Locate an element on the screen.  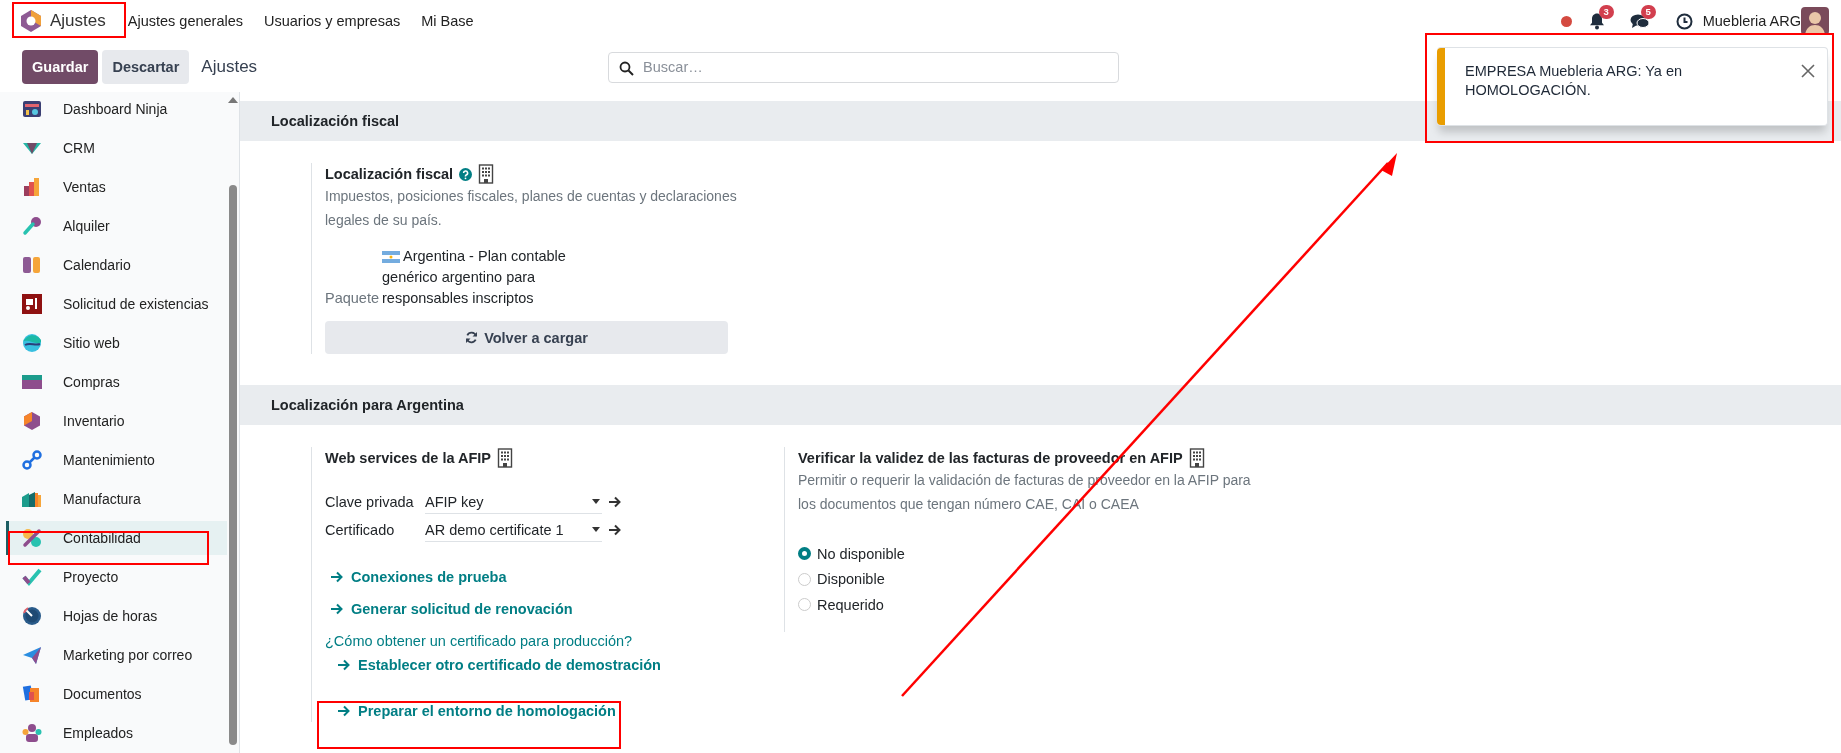
menu-item: Mi Base is located at coordinates (447, 21).